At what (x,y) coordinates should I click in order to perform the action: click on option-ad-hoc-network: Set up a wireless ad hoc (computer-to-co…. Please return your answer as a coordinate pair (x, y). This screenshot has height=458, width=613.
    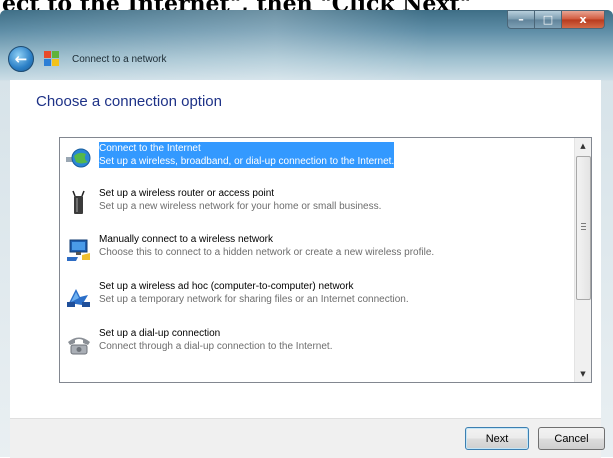
    Looking at the image, I should click on (318, 297).